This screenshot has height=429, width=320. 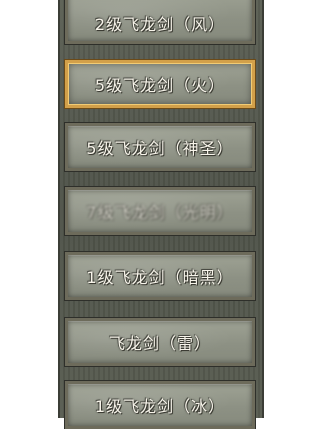 I want to click on item-button-dark-sword: 1级飞龙剑（暗黑）, so click(x=160, y=276).